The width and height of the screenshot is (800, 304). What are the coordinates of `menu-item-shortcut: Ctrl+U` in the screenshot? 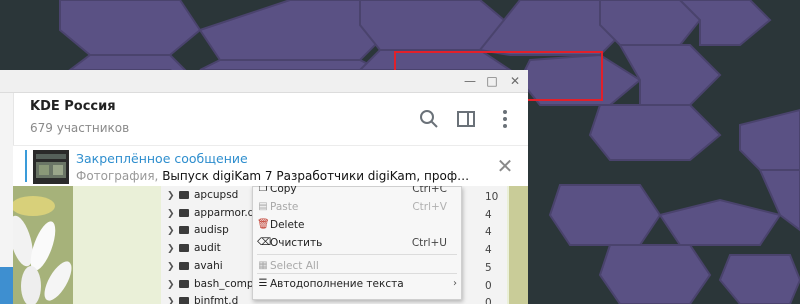 It's located at (429, 243).